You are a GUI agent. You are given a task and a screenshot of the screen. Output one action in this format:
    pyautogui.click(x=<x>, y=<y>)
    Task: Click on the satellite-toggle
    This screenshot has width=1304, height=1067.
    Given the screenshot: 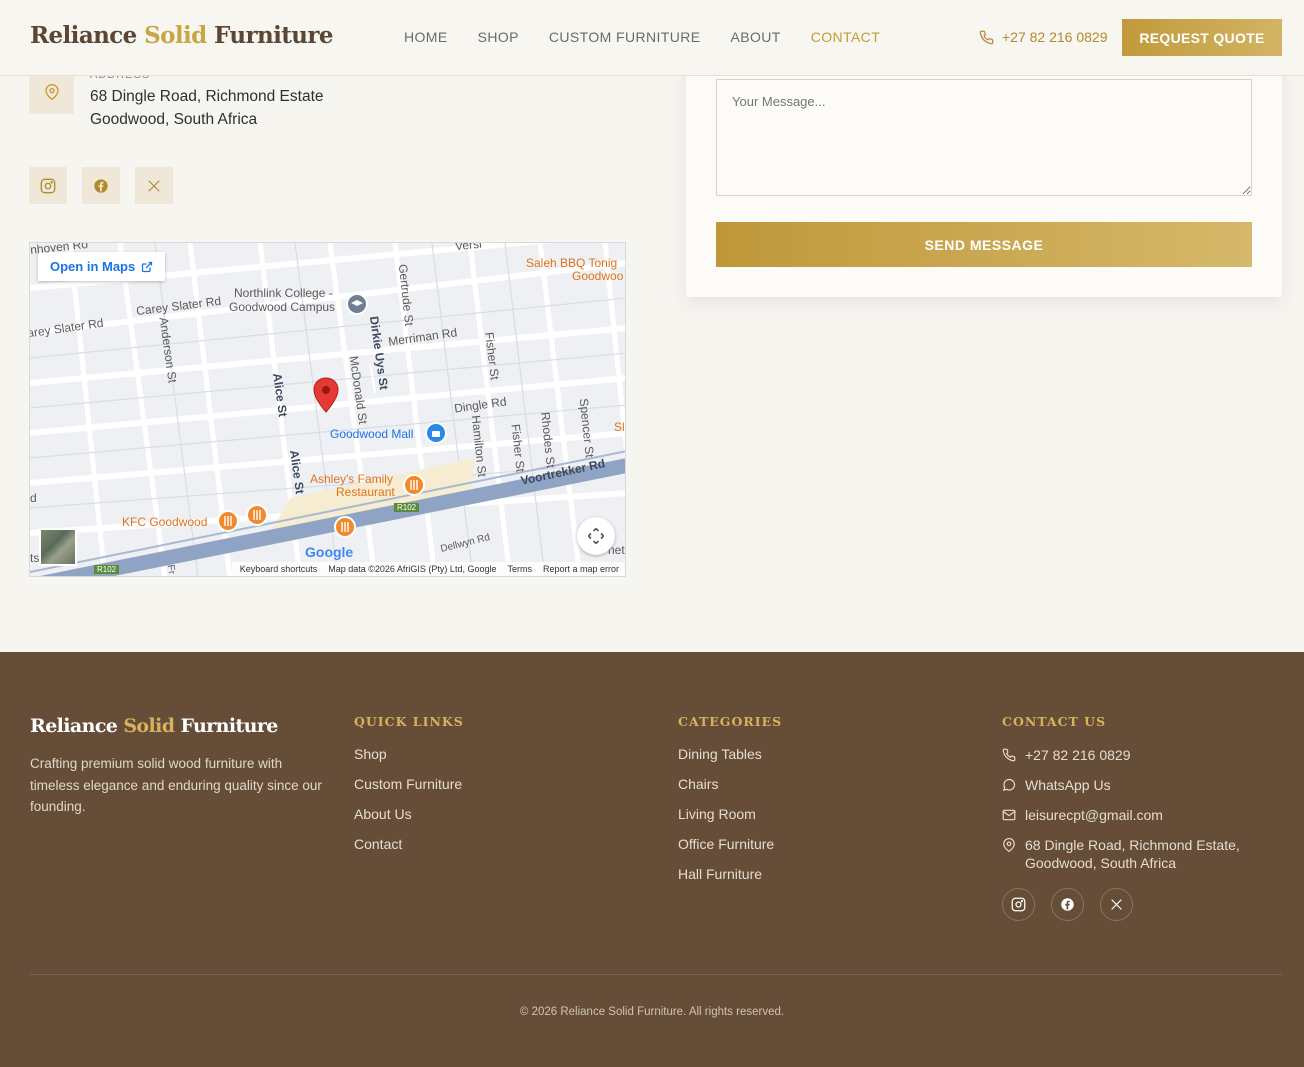 What is the action you would take?
    pyautogui.click(x=58, y=547)
    